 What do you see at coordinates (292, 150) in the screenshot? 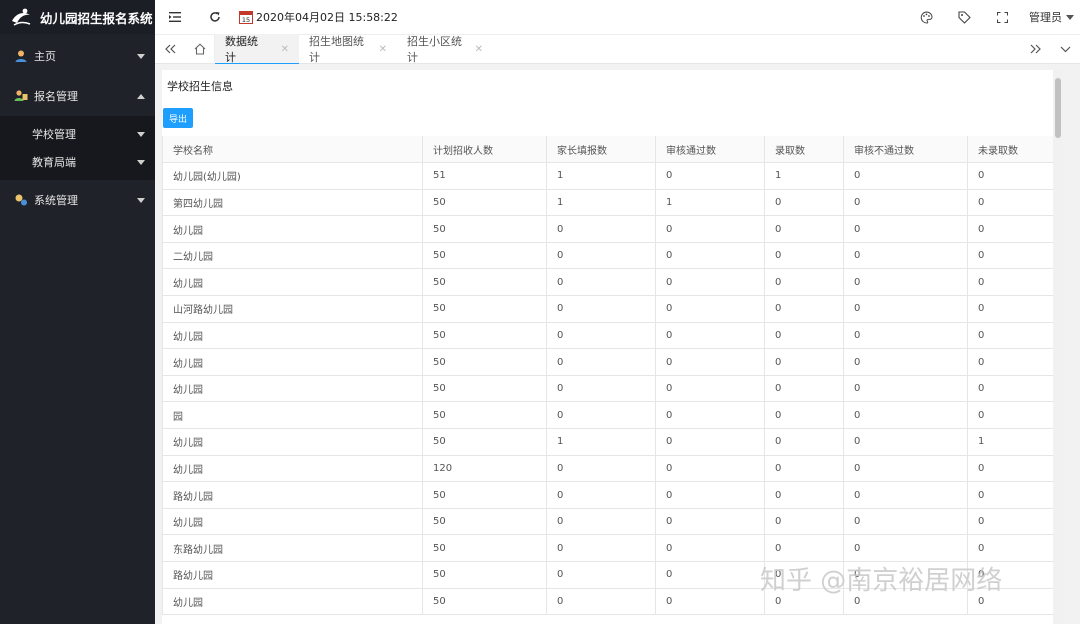
I see `column-header: 学校名称` at bounding box center [292, 150].